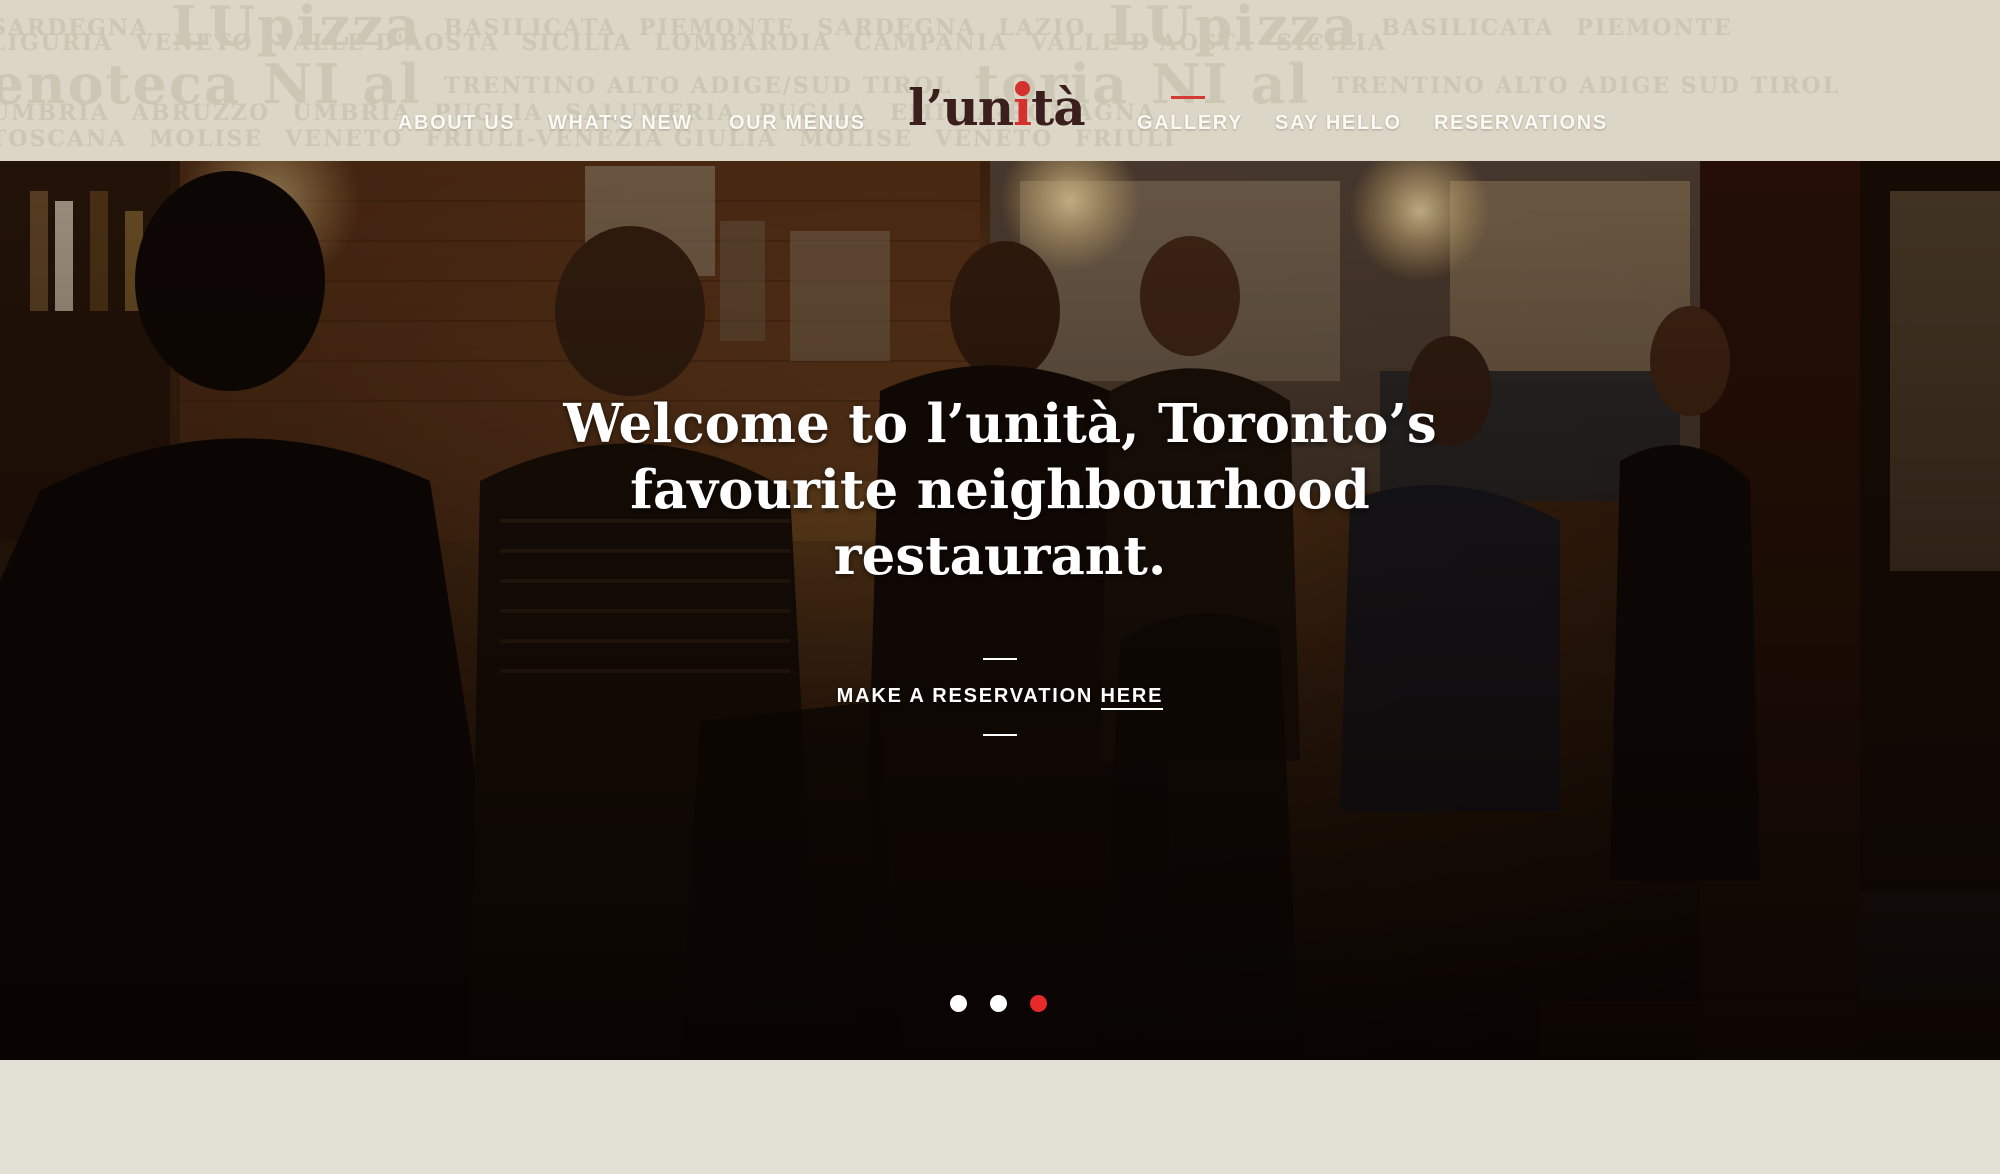 The image size is (2000, 1174). Describe the element at coordinates (1038, 1003) in the screenshot. I see `slide-dot-active` at that location.